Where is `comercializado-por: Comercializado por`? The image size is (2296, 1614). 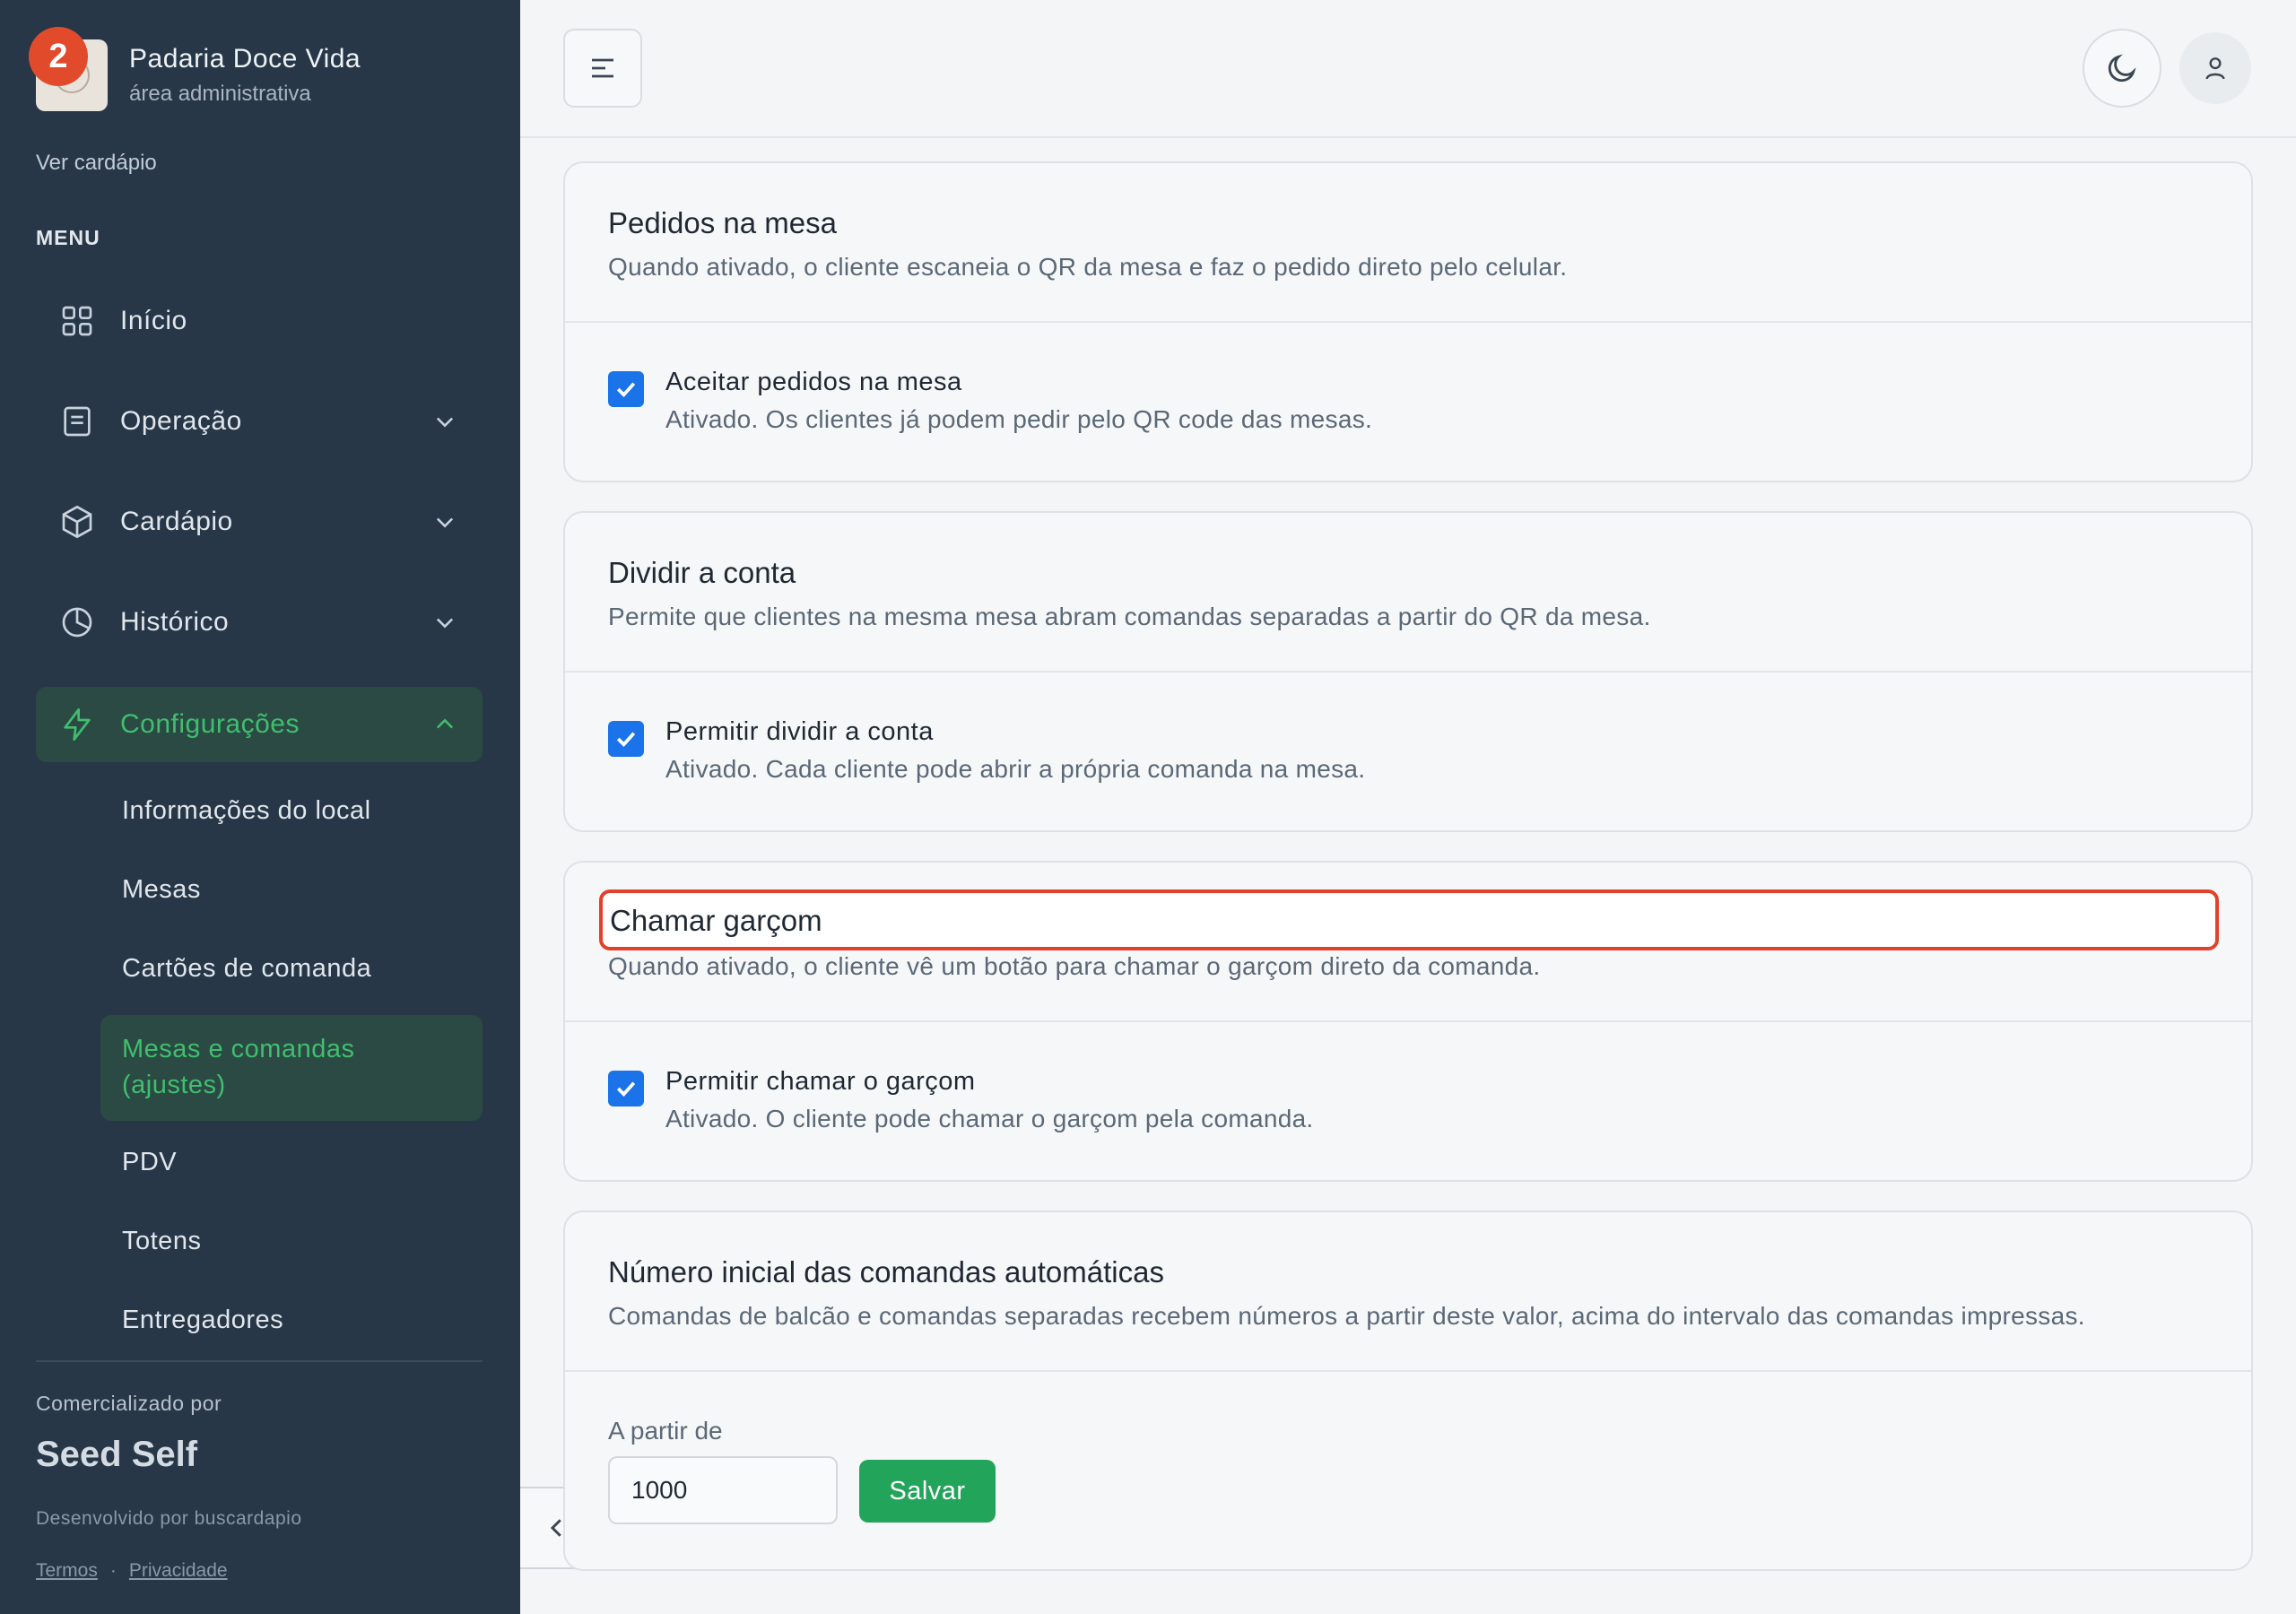
comercializado-por: Comercializado por is located at coordinates (129, 1403).